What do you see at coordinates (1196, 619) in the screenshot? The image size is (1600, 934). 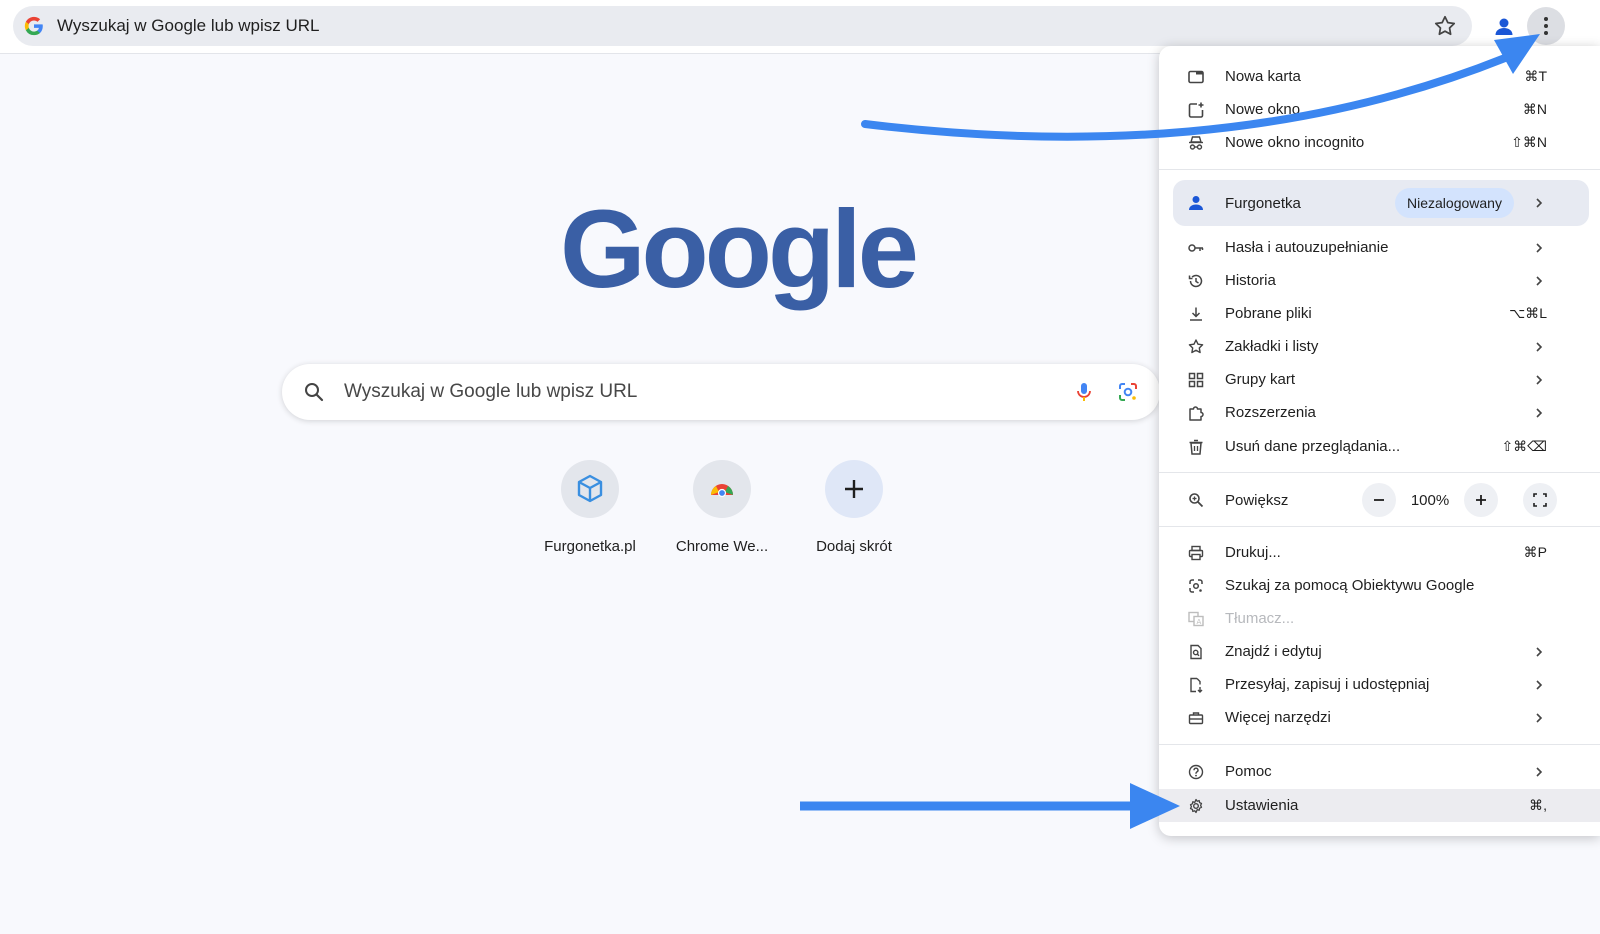 I see `translate-icon: A` at bounding box center [1196, 619].